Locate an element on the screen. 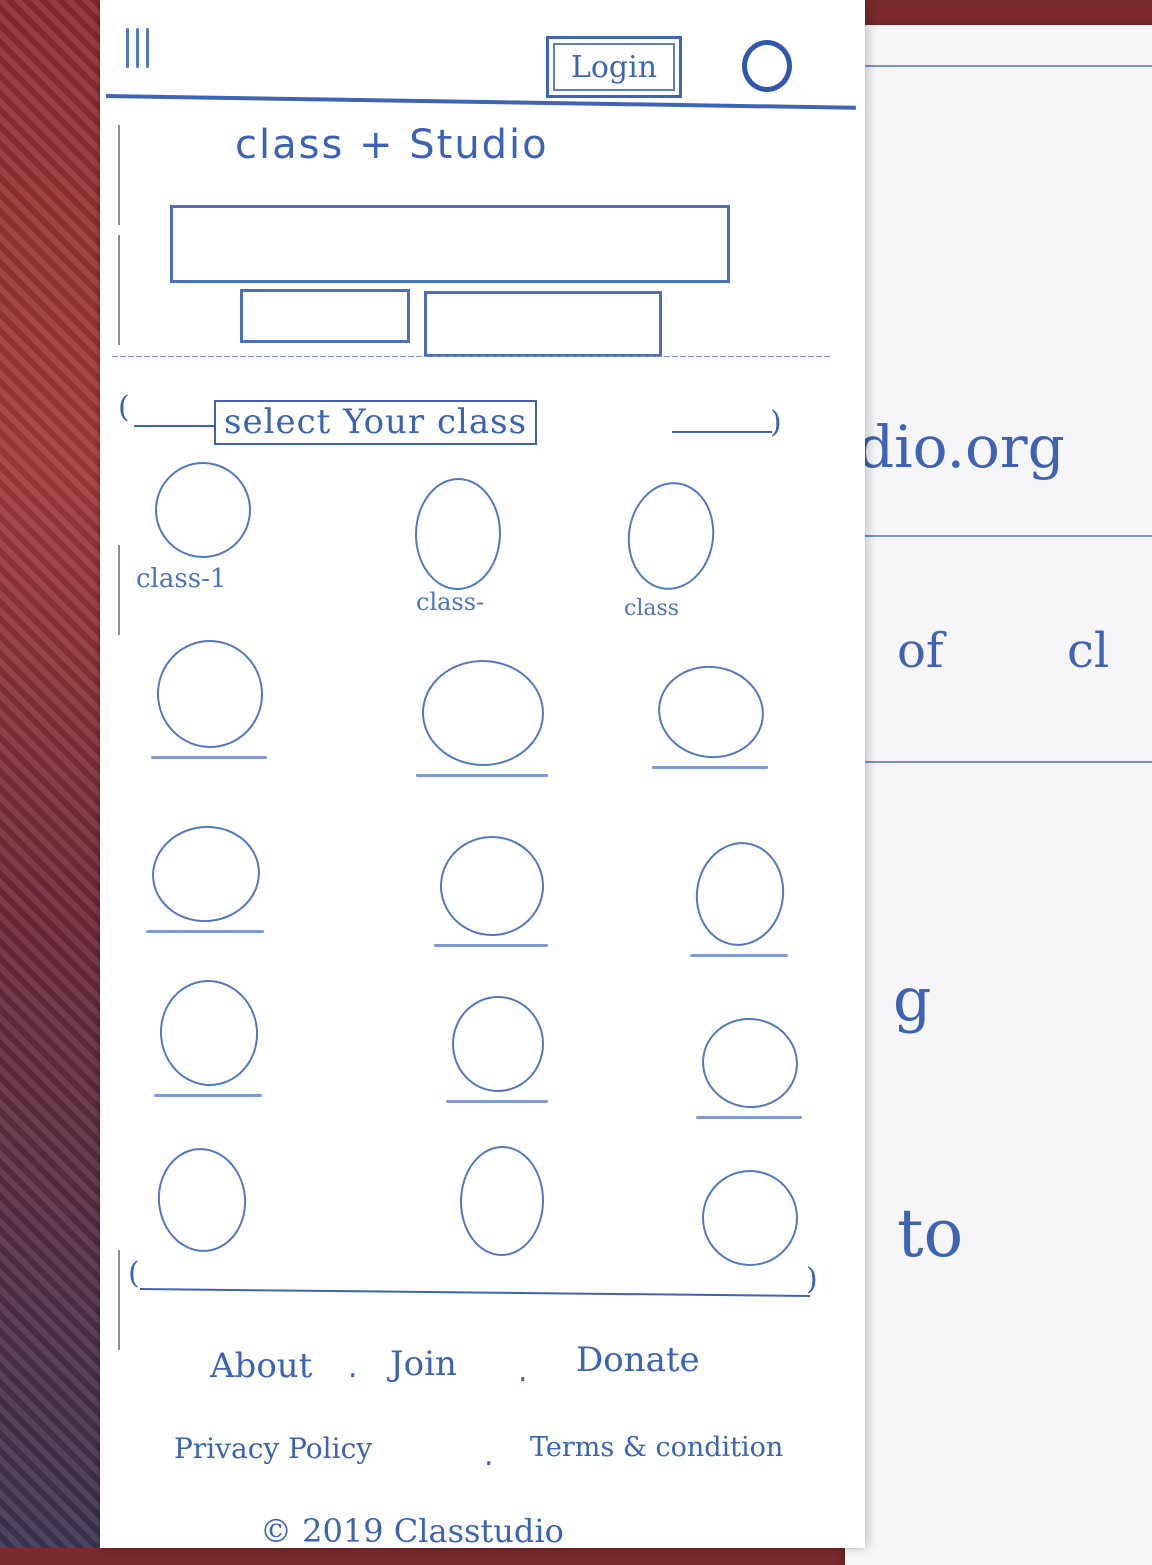 The height and width of the screenshot is (1565, 1152). class-label: class is located at coordinates (652, 608).